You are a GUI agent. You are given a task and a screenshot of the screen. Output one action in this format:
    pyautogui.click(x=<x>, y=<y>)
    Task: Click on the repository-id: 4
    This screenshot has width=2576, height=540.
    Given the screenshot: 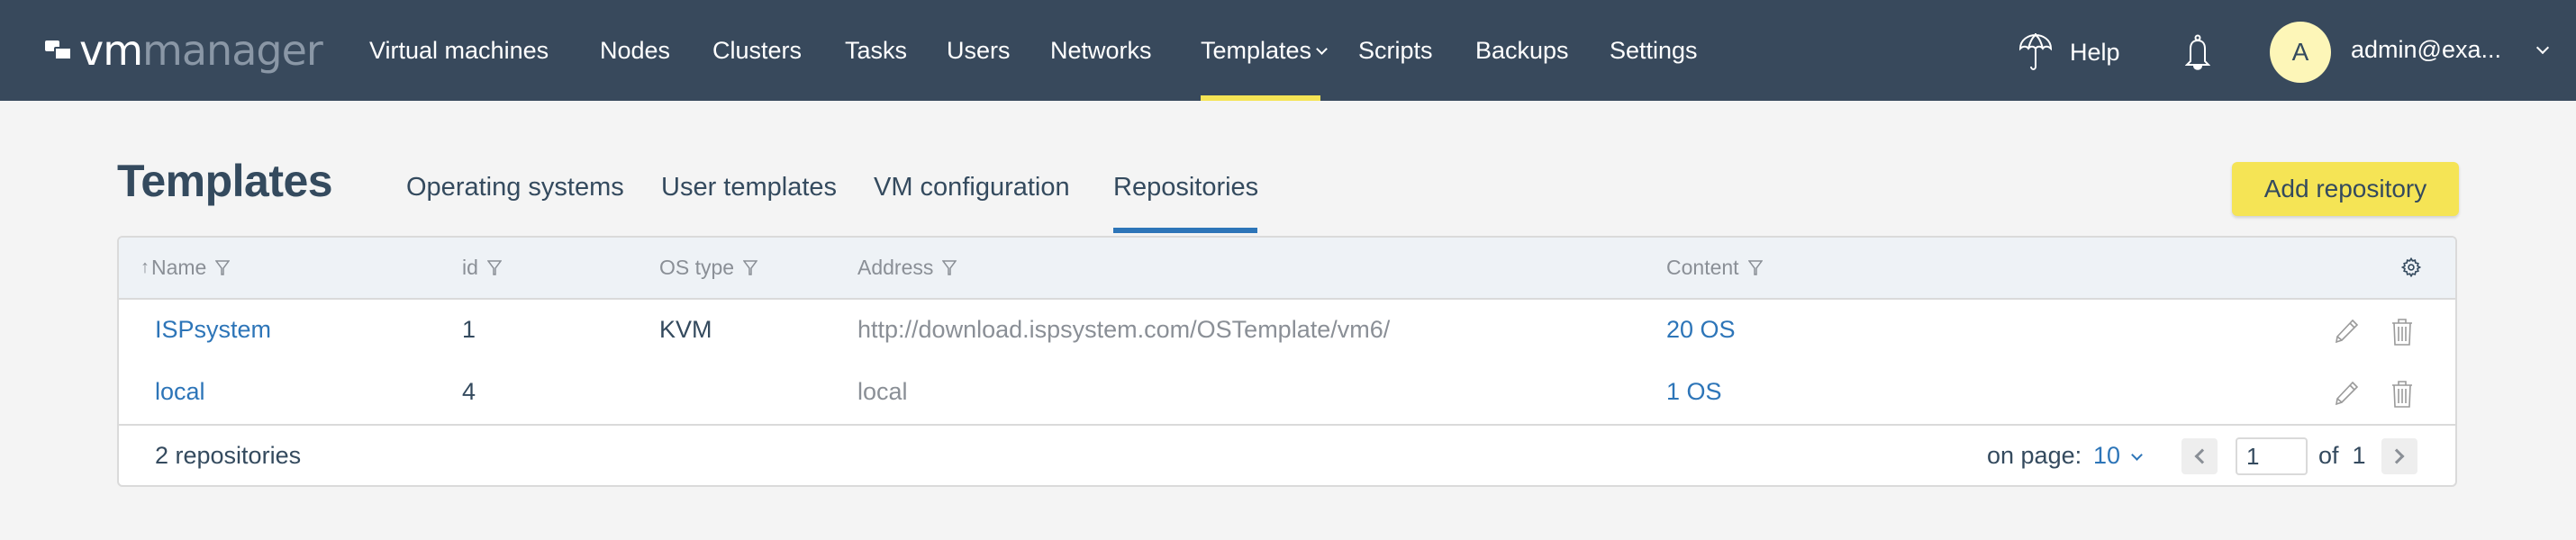 What is the action you would take?
    pyautogui.click(x=469, y=391)
    